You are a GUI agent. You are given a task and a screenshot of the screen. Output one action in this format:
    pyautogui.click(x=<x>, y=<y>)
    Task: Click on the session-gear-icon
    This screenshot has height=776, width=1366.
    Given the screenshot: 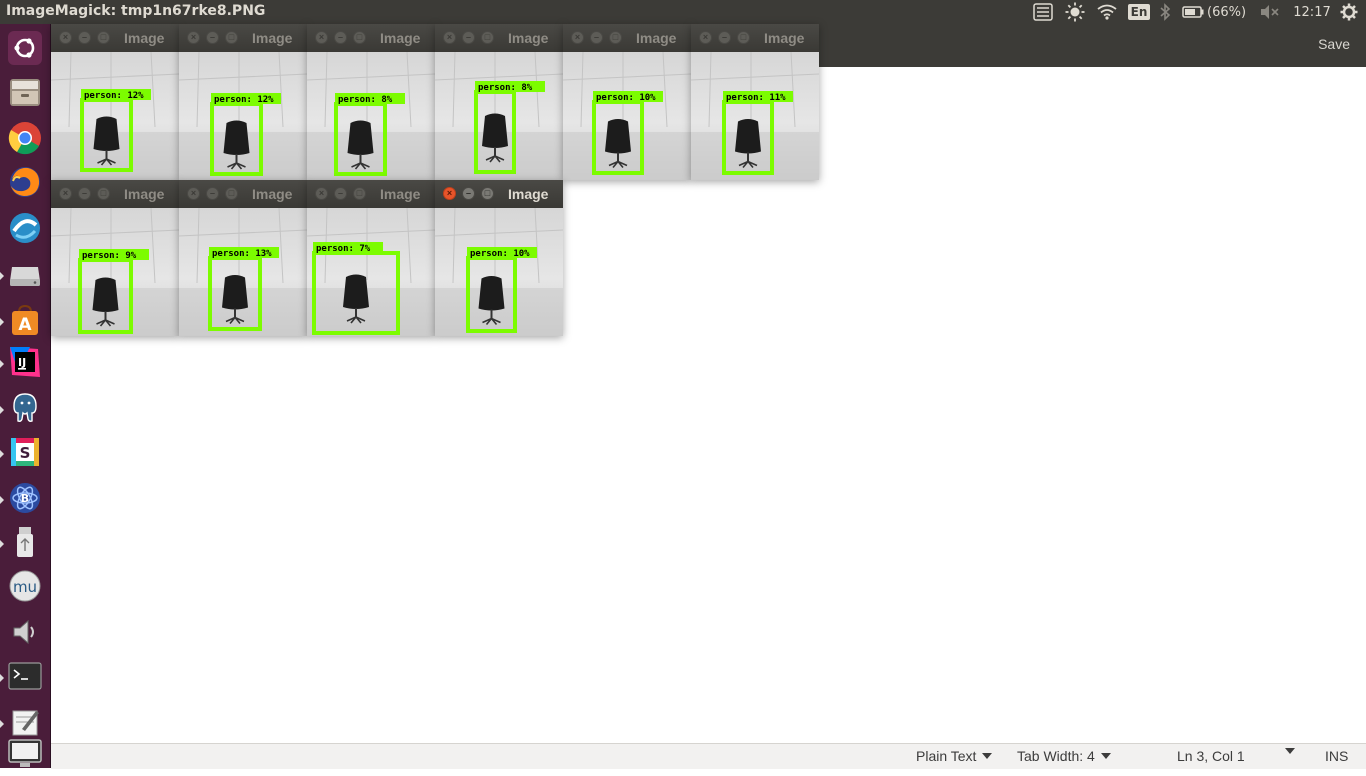 What is the action you would take?
    pyautogui.click(x=1349, y=12)
    